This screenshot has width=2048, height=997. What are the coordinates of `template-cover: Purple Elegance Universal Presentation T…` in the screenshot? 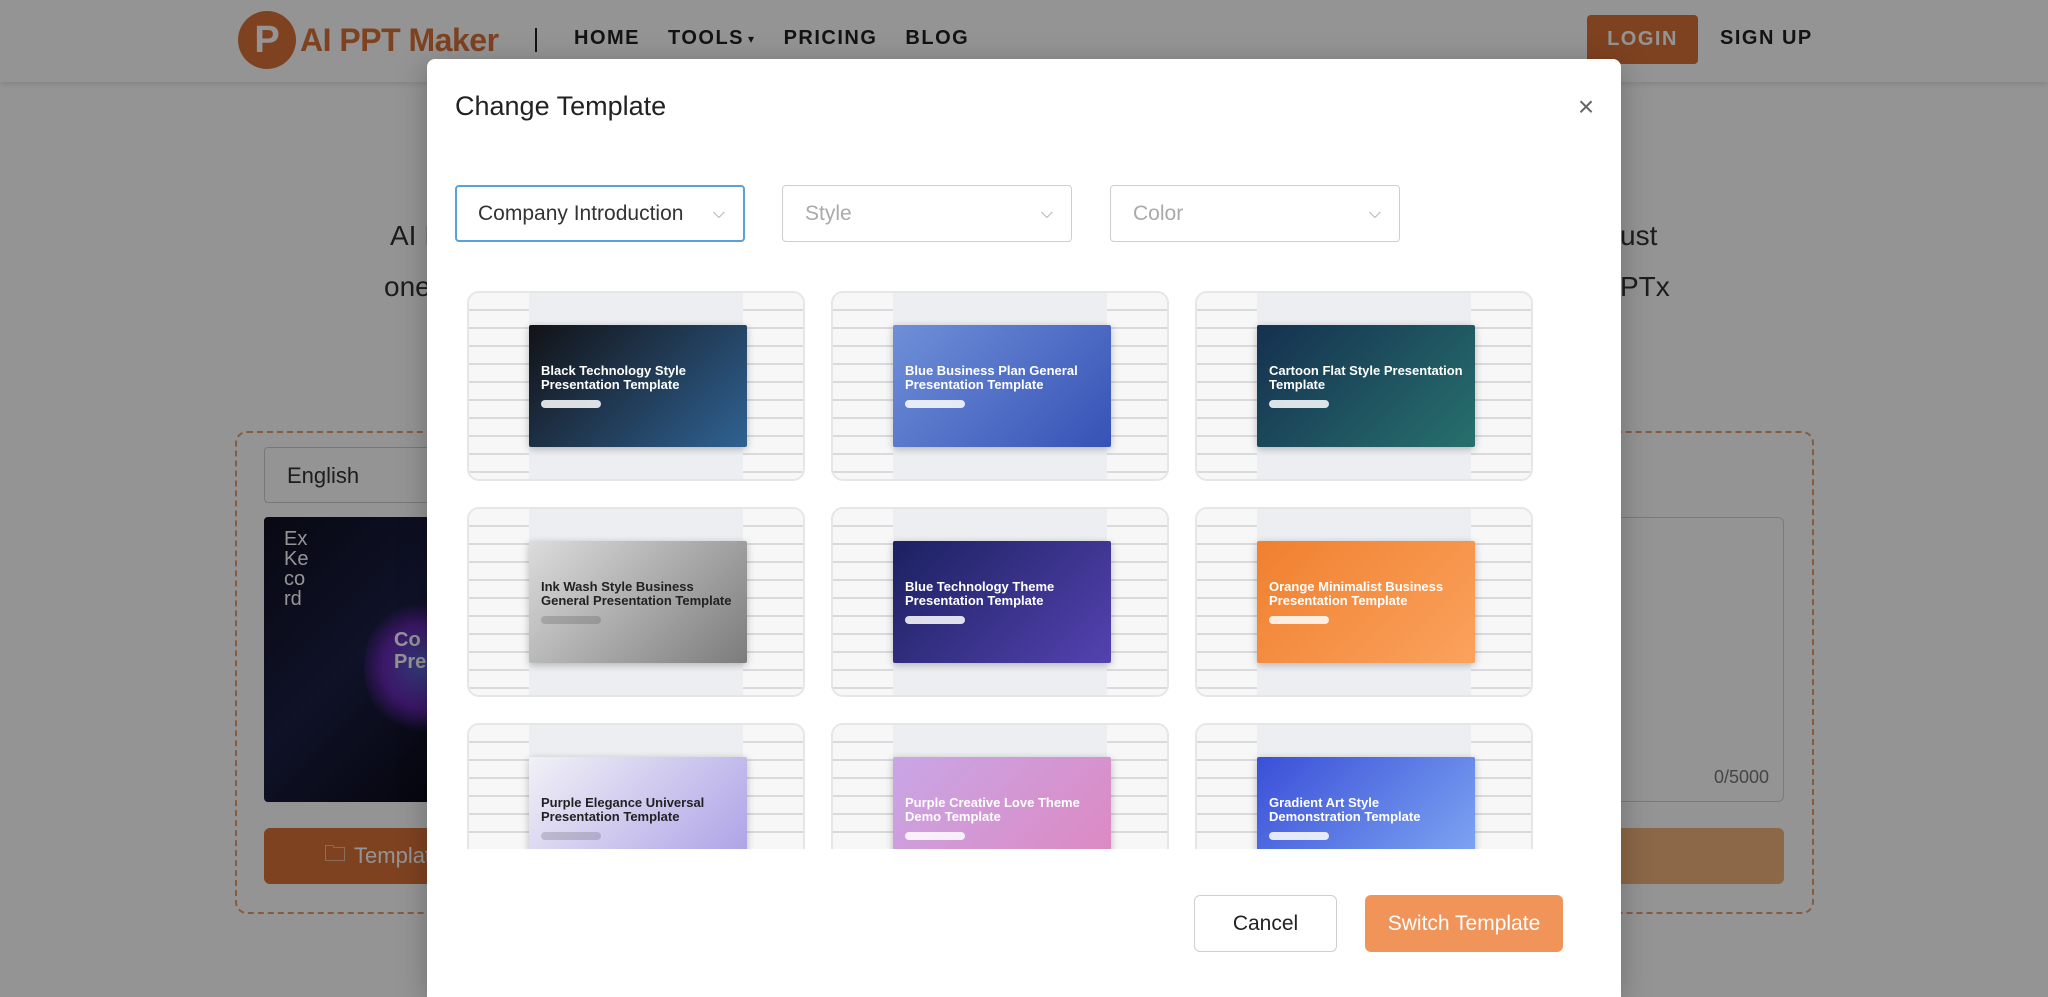 It's located at (638, 803).